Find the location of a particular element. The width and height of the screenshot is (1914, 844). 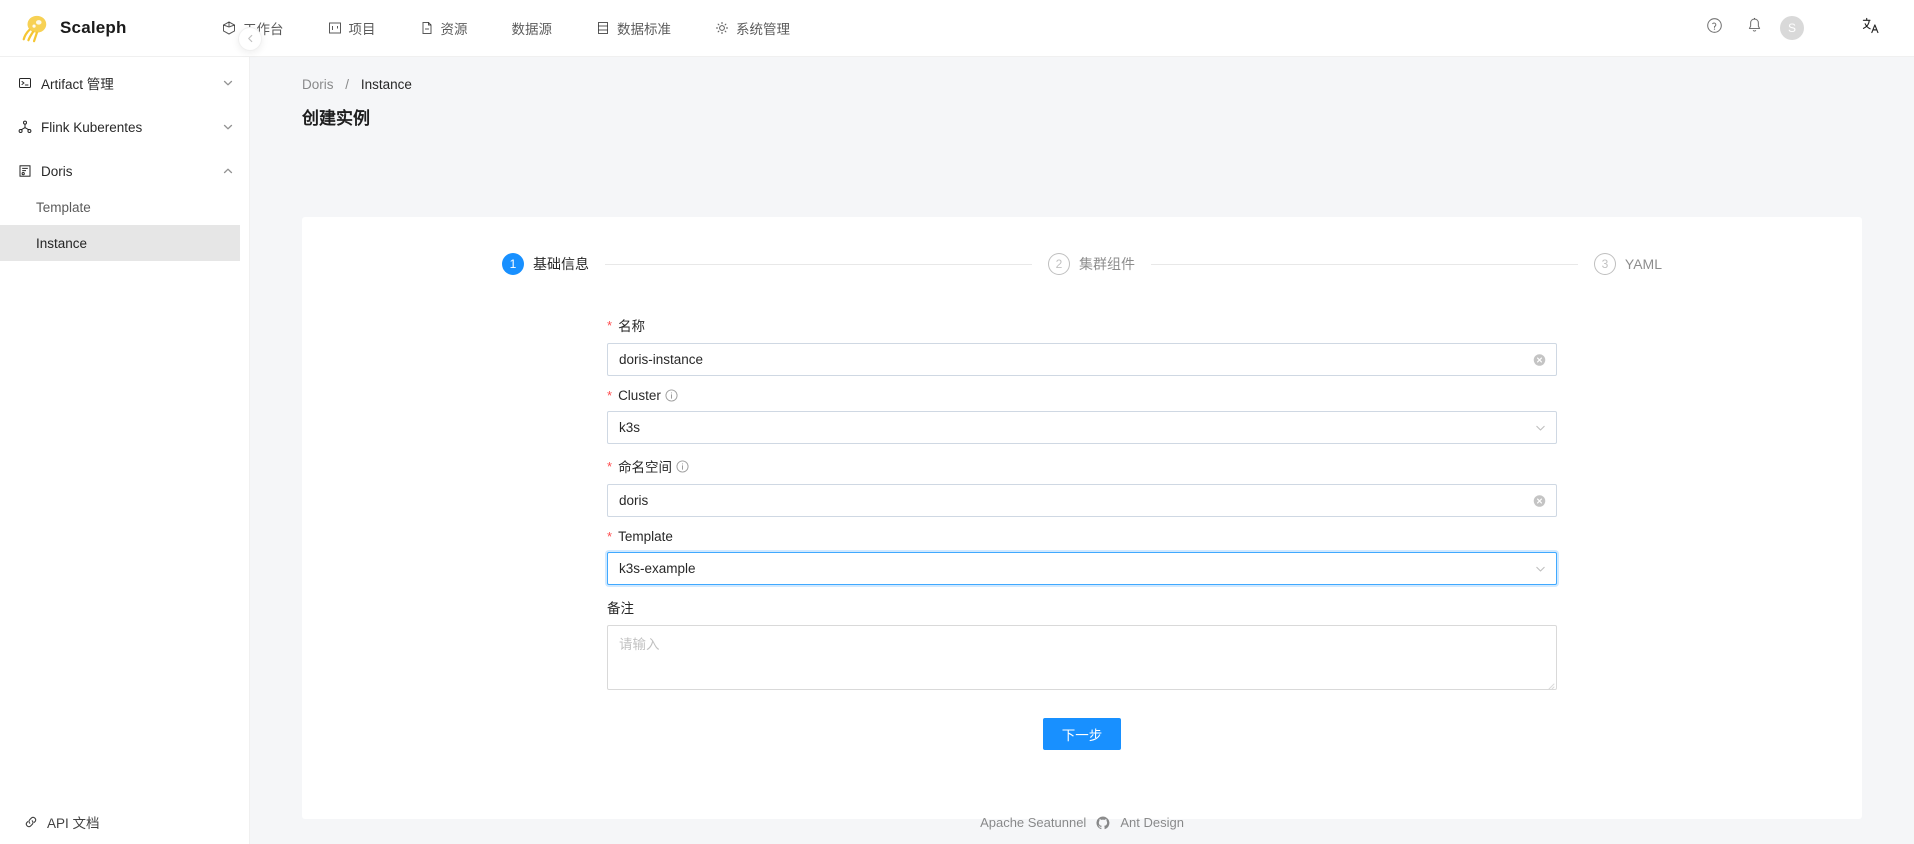

field-label-text: 命名空间 is located at coordinates (645, 467).